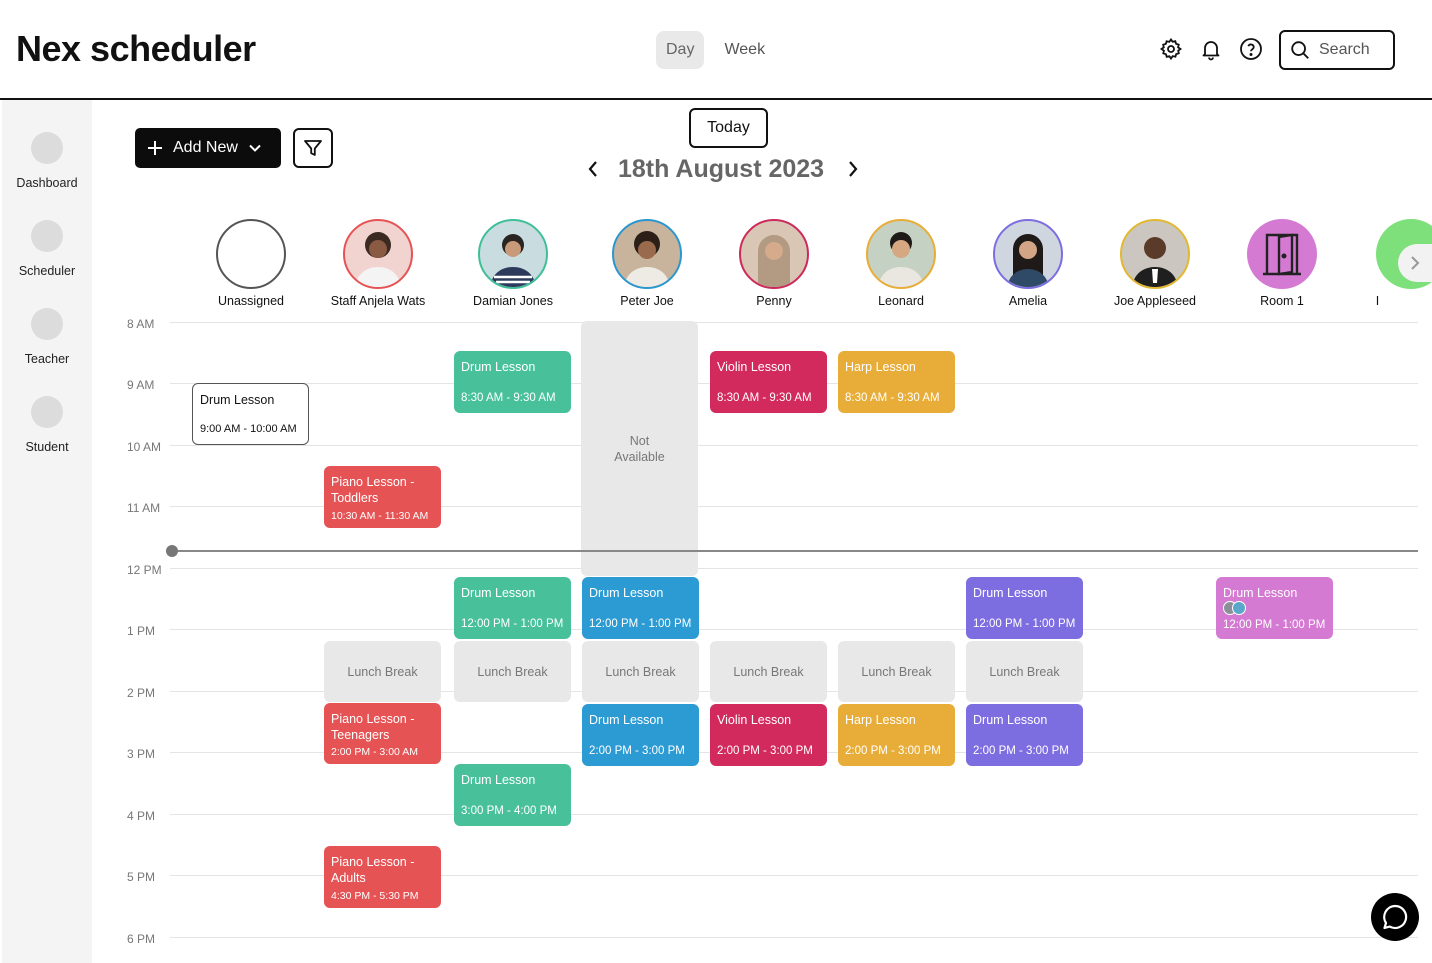 The width and height of the screenshot is (1432, 963). What do you see at coordinates (880, 720) in the screenshot?
I see `event-title: Harp Lesson` at bounding box center [880, 720].